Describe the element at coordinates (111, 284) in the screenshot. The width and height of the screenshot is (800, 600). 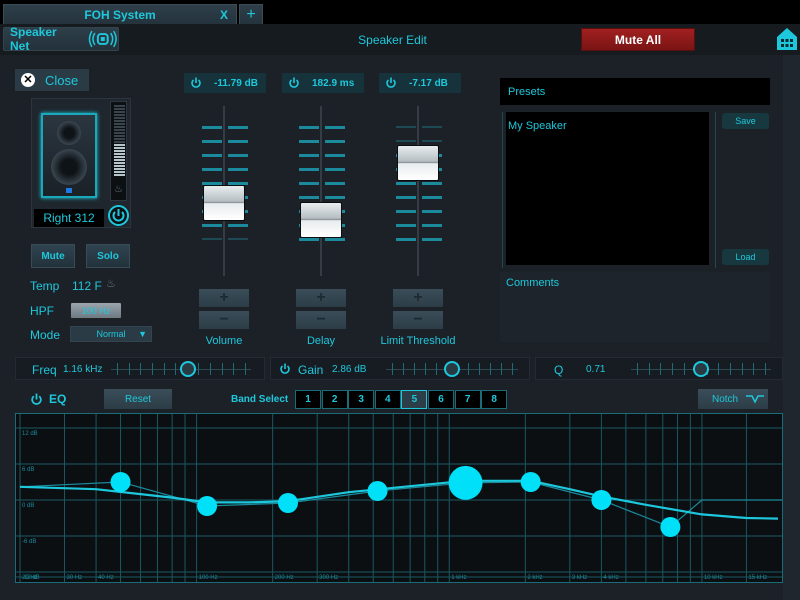
I see `flame-icon: ♨` at that location.